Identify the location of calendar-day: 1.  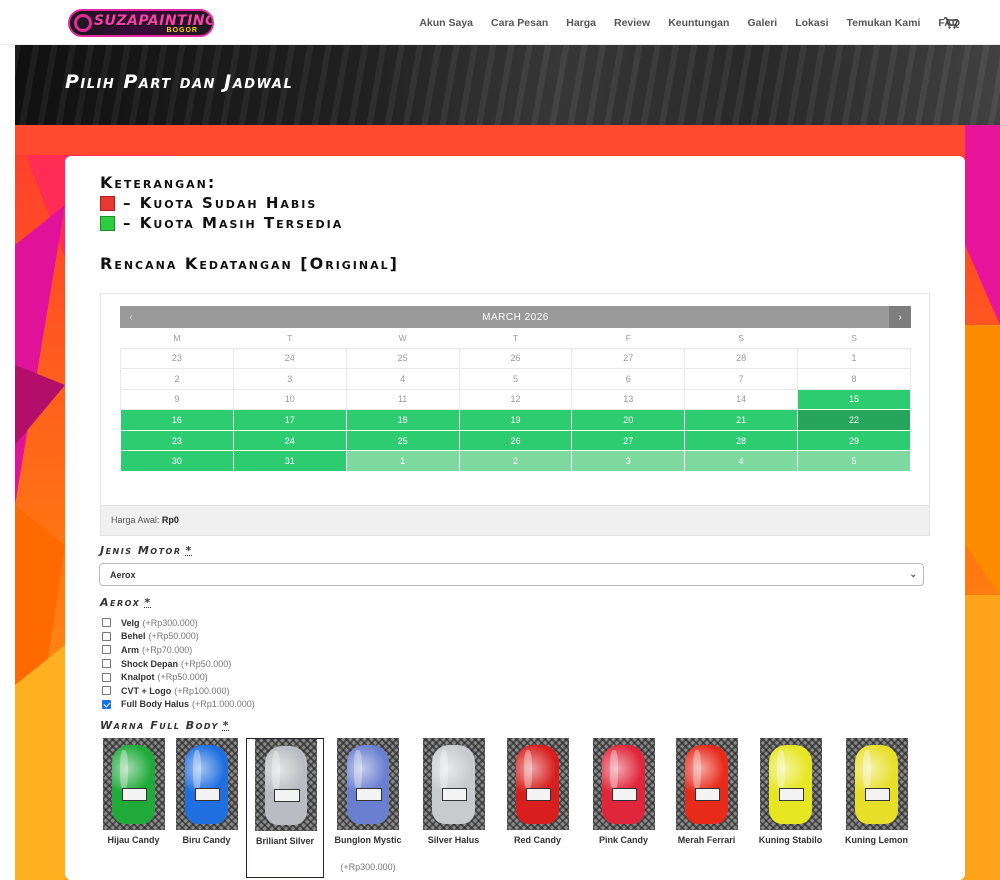
(402, 461).